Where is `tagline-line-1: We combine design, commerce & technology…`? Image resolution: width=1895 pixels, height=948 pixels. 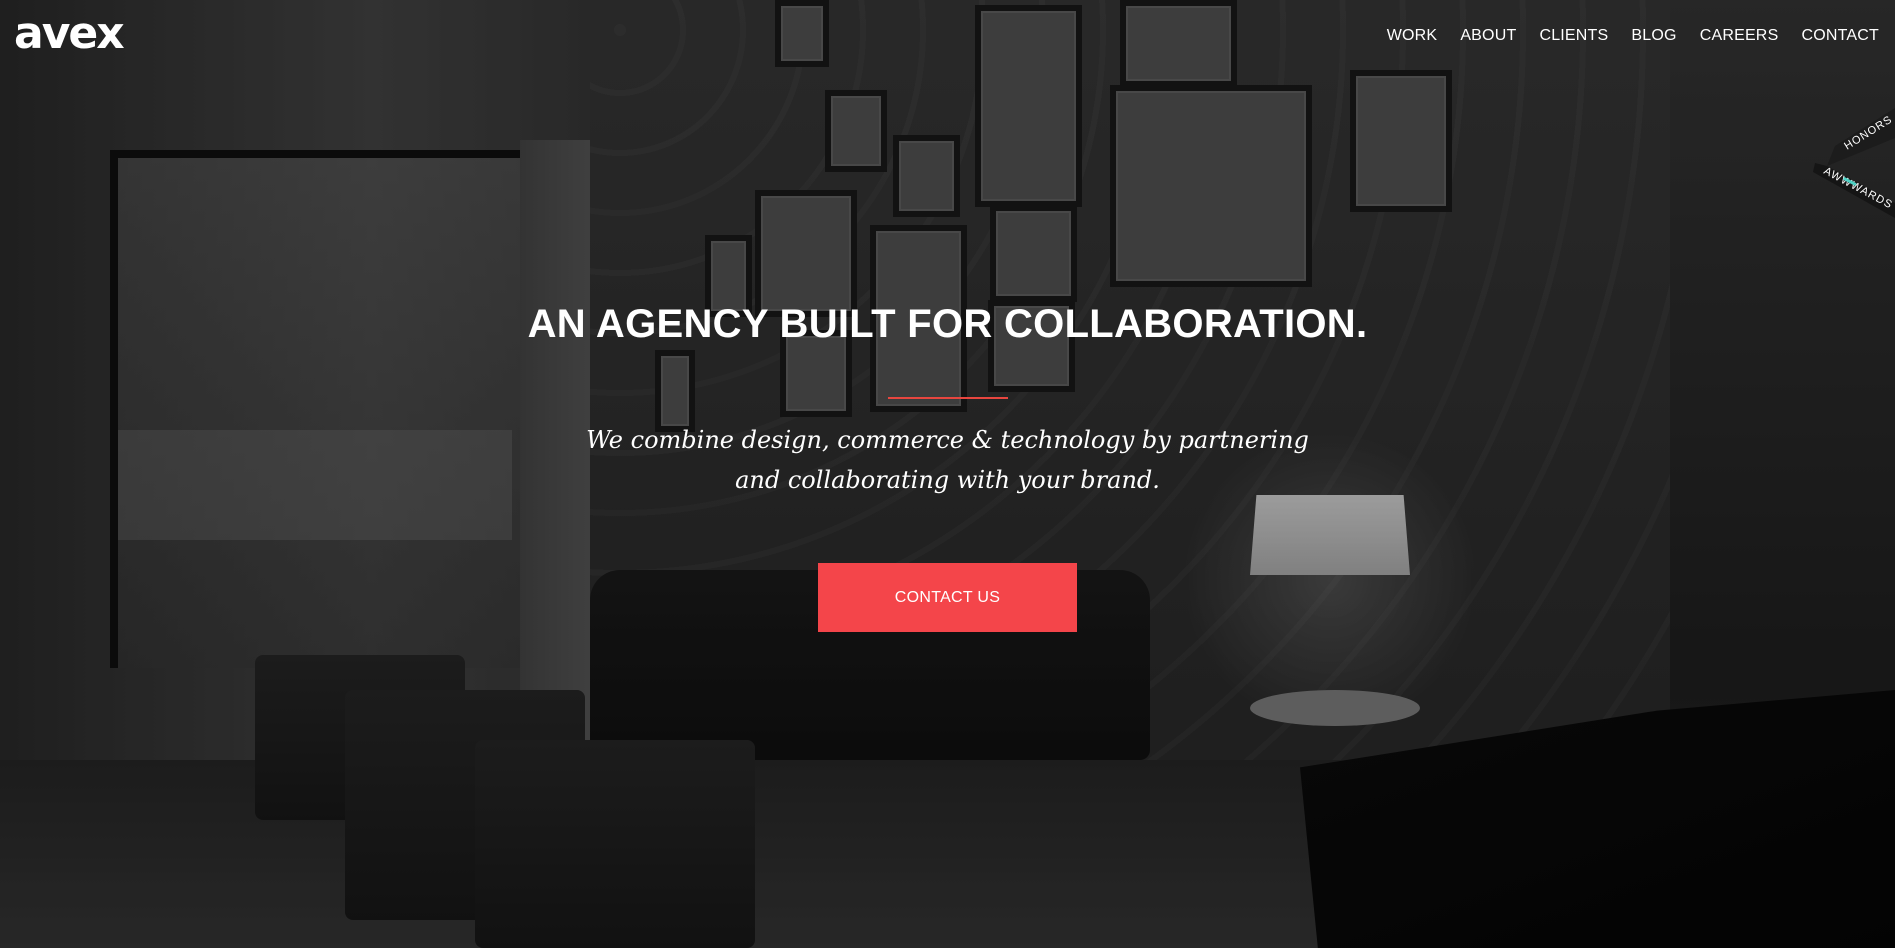 tagline-line-1: We combine design, commerce & technology… is located at coordinates (947, 440).